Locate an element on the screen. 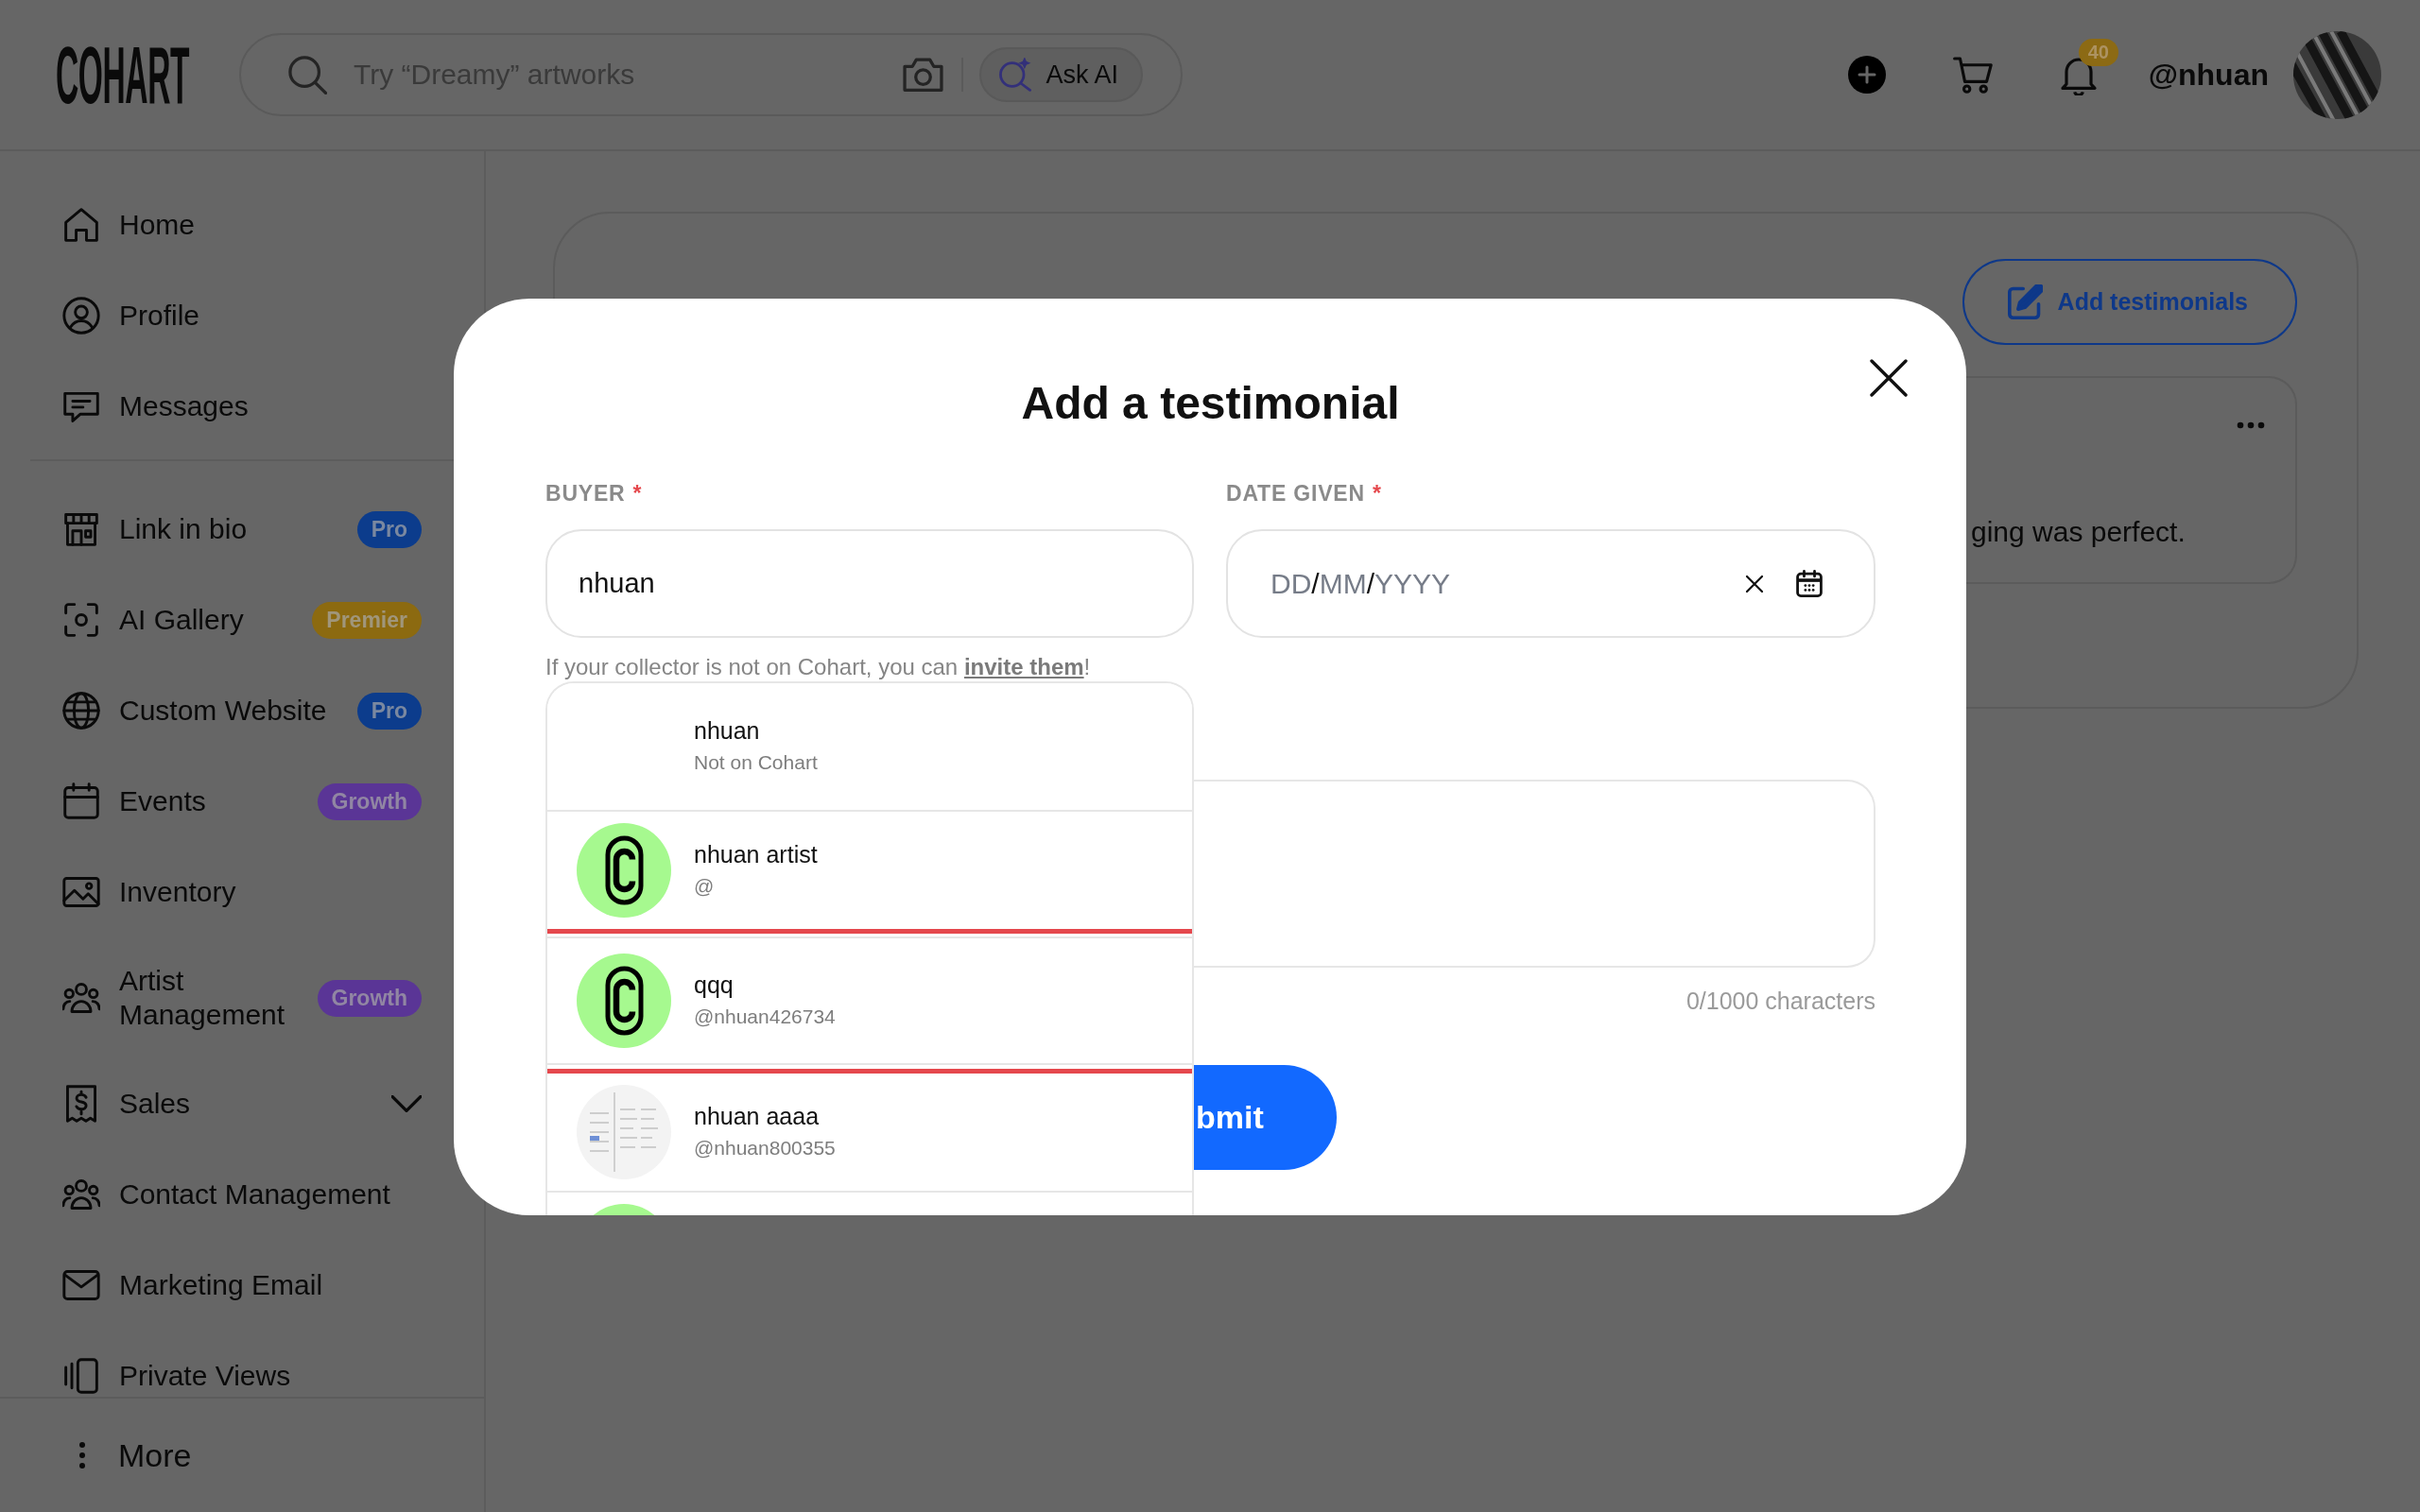 The height and width of the screenshot is (1512, 2420). clear-icon is located at coordinates (1754, 583).